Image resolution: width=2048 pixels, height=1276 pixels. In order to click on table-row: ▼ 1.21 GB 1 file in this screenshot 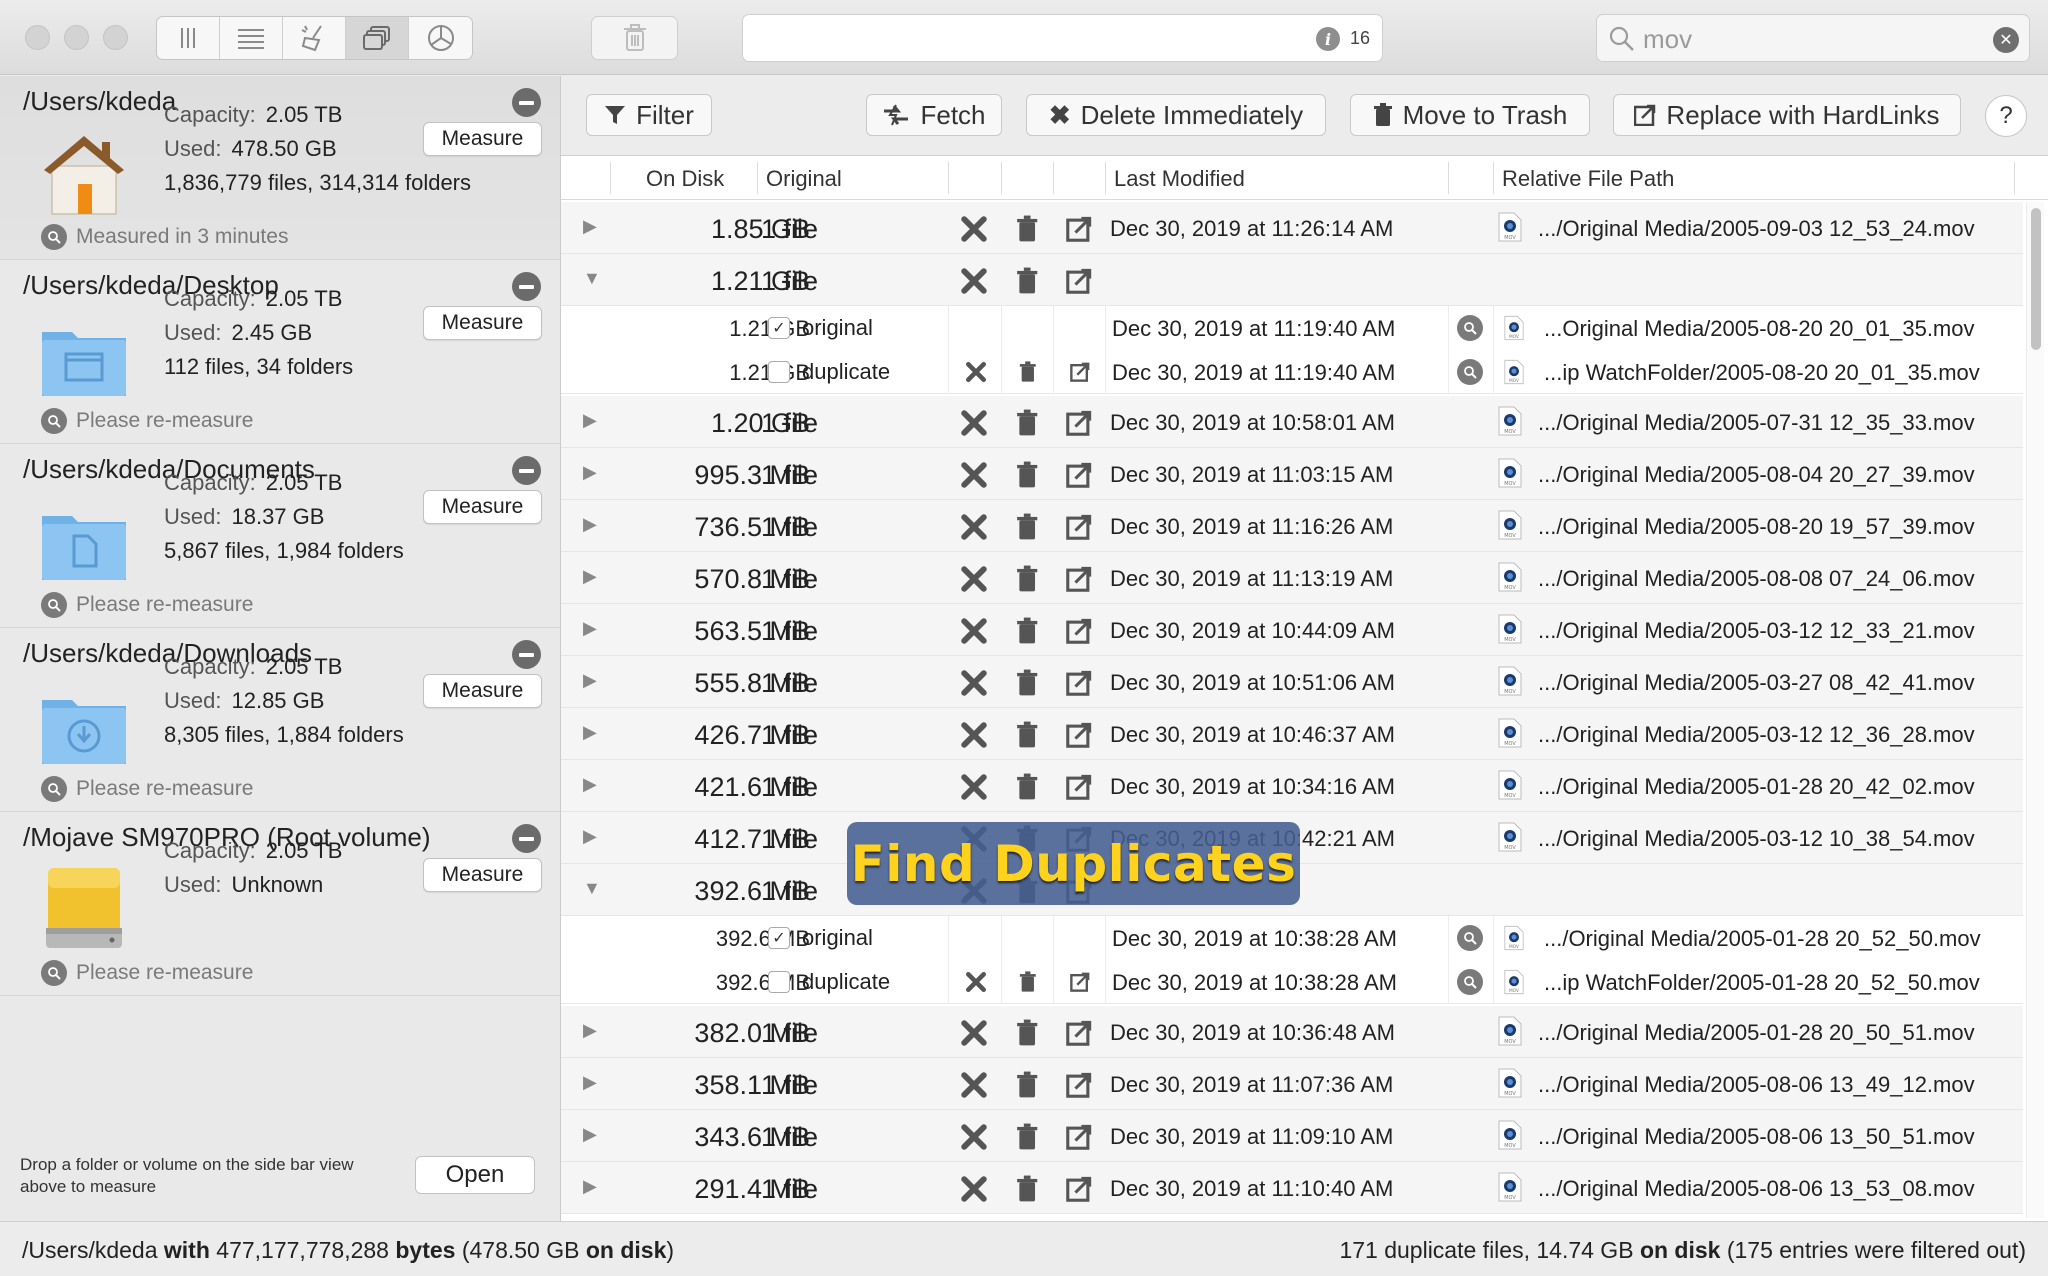, I will do `click(1292, 280)`.